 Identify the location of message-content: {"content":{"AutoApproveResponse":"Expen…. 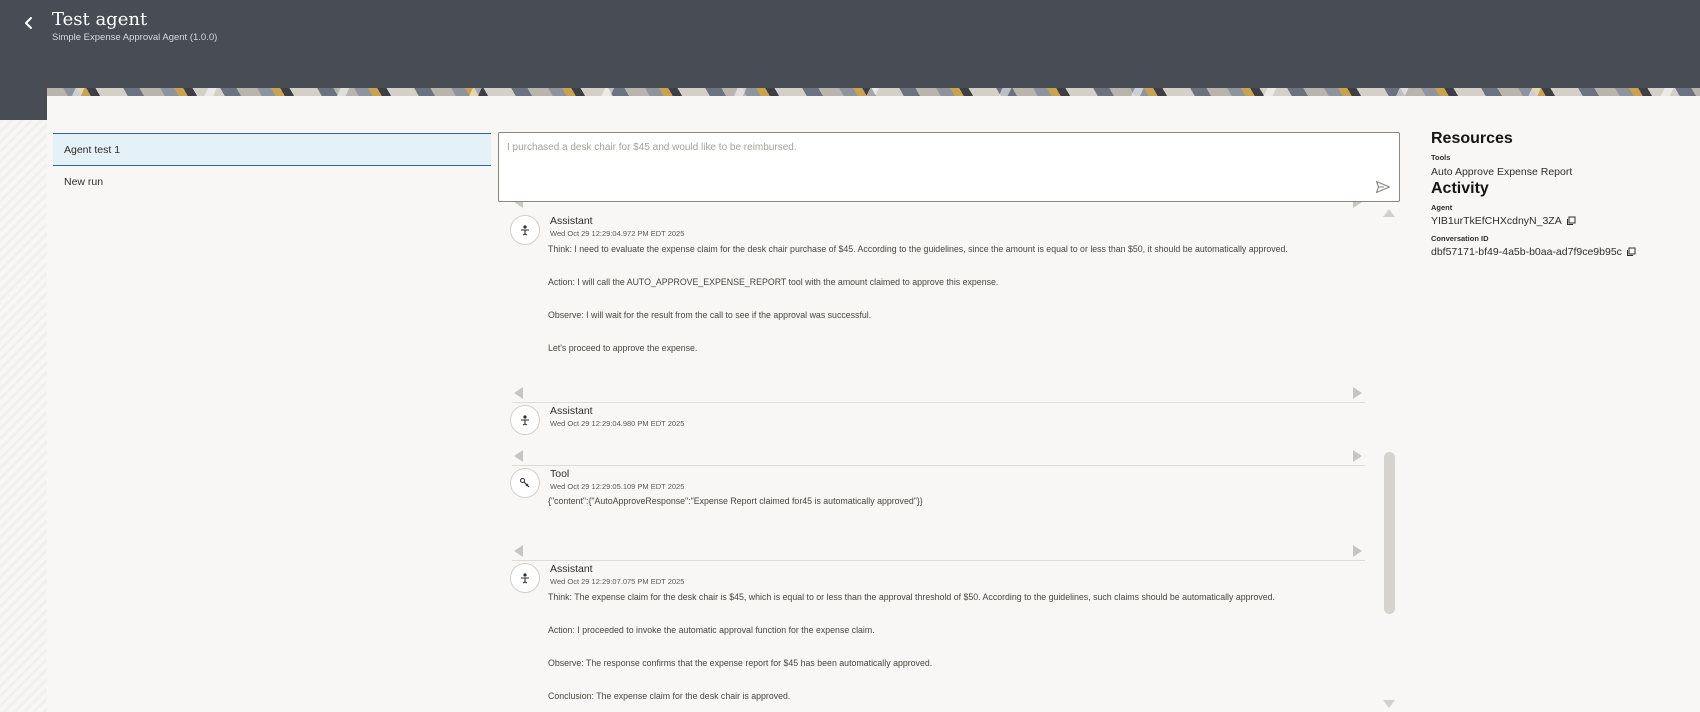
(948, 512).